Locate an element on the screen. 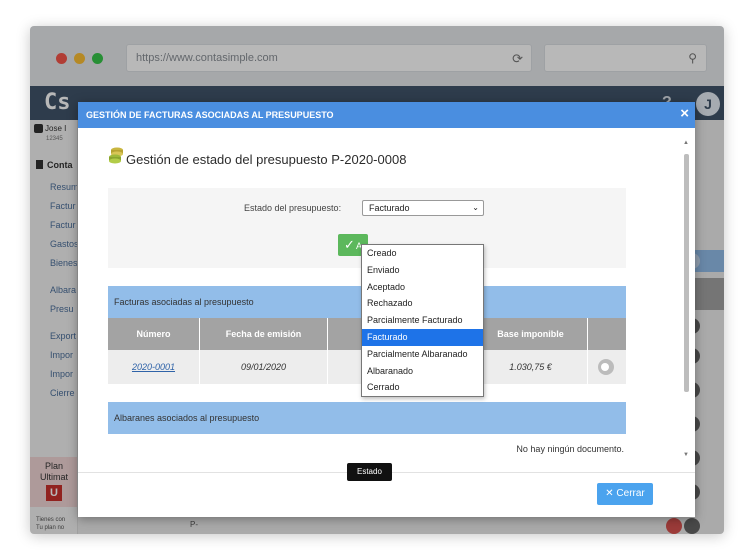 The width and height of the screenshot is (750, 552). col-actions is located at coordinates (607, 334).